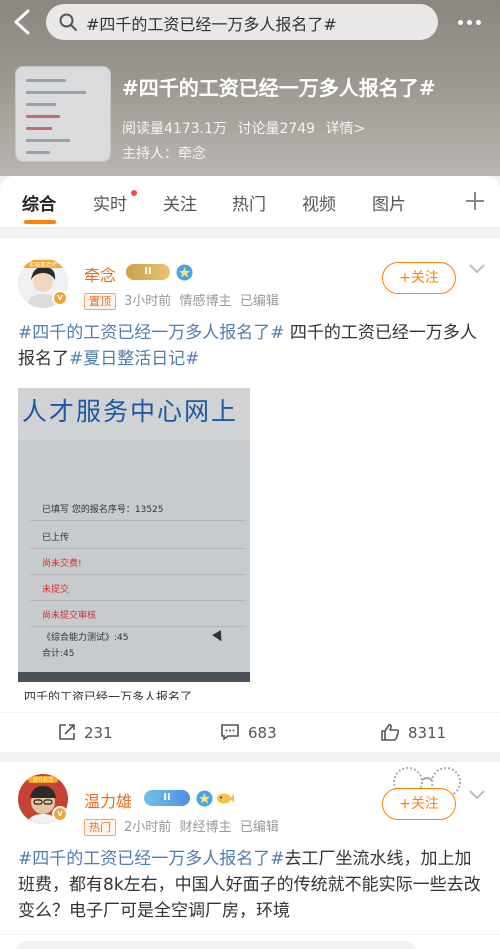 Image resolution: width=500 pixels, height=949 pixels. Describe the element at coordinates (389, 202) in the screenshot. I see `tab-images: 图片` at that location.